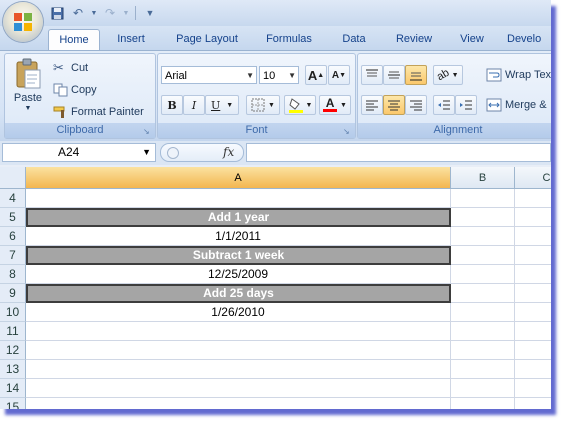  Describe the element at coordinates (209, 75) in the screenshot. I see `font-name-combo: Arial ▼` at that location.